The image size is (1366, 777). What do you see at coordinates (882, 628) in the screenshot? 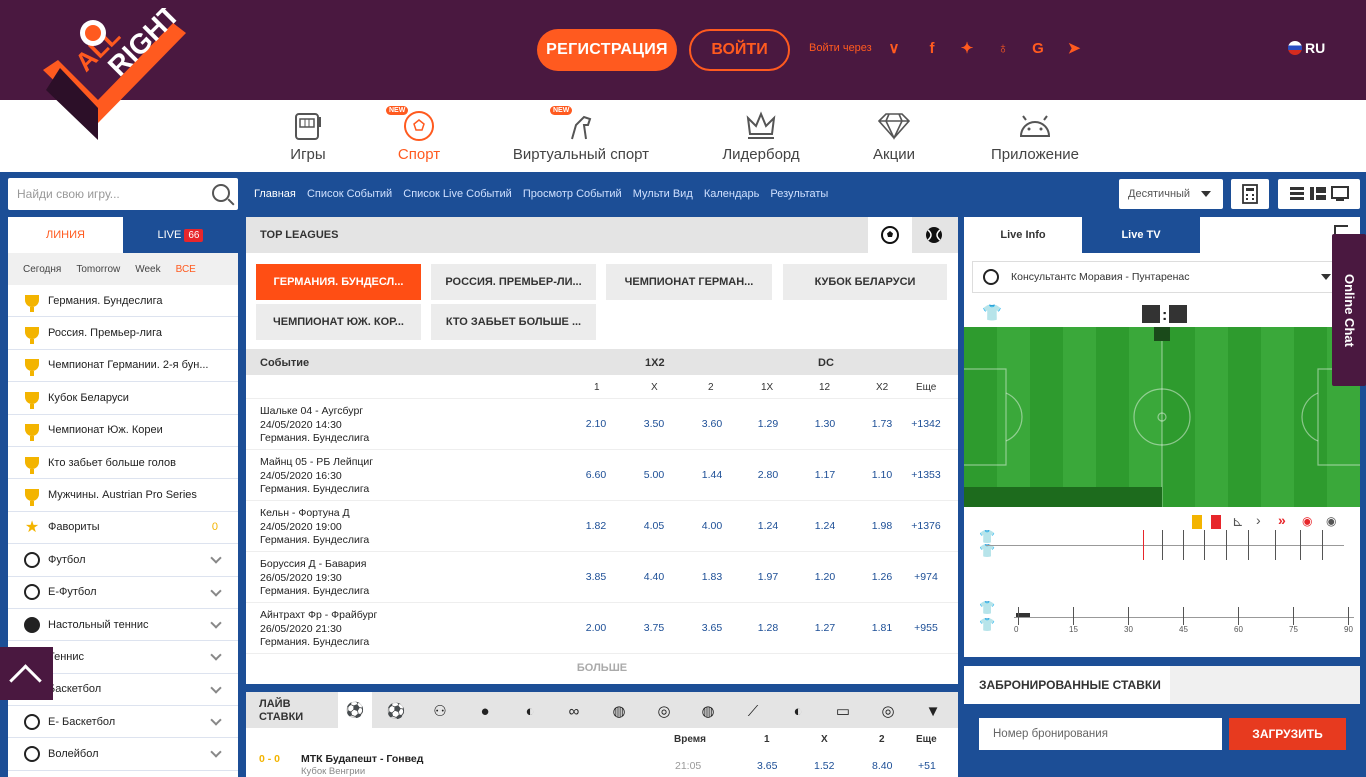
I see `odd-cell: 1.81` at bounding box center [882, 628].